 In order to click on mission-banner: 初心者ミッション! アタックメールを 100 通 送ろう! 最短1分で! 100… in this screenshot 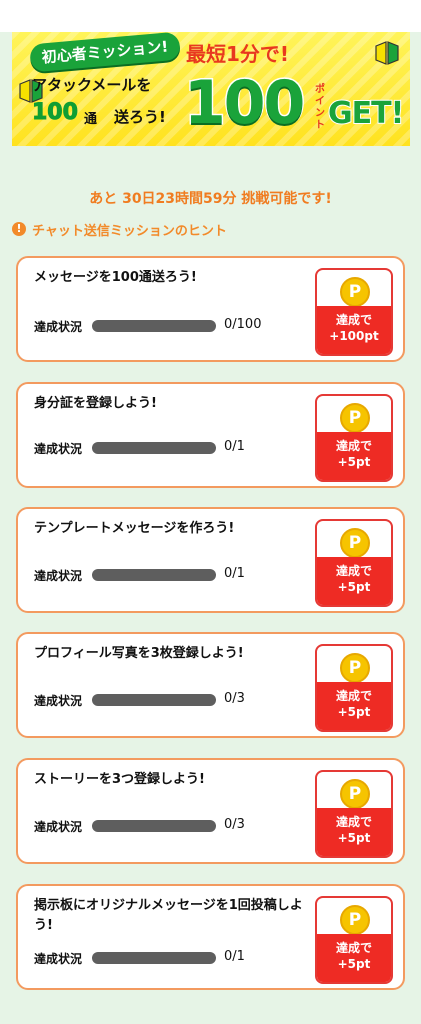, I will do `click(211, 89)`.